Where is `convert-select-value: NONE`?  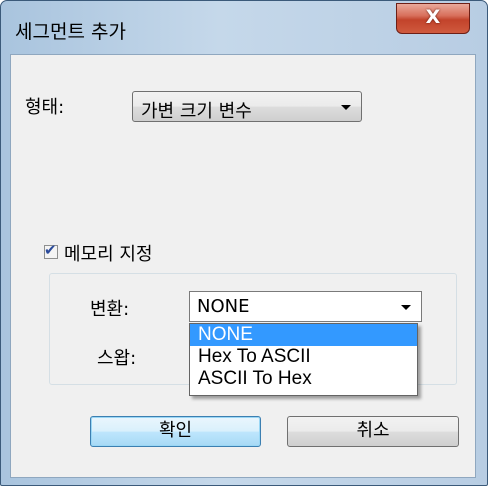 convert-select-value: NONE is located at coordinates (223, 306).